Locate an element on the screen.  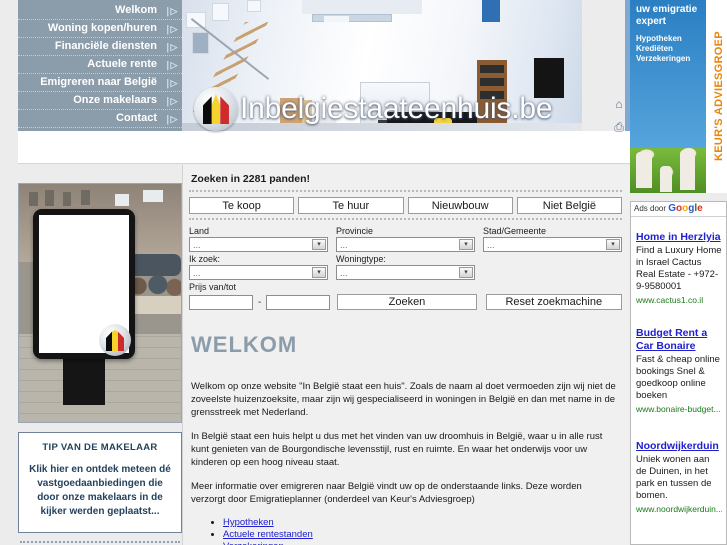
field-spacer is located at coordinates (552, 266).